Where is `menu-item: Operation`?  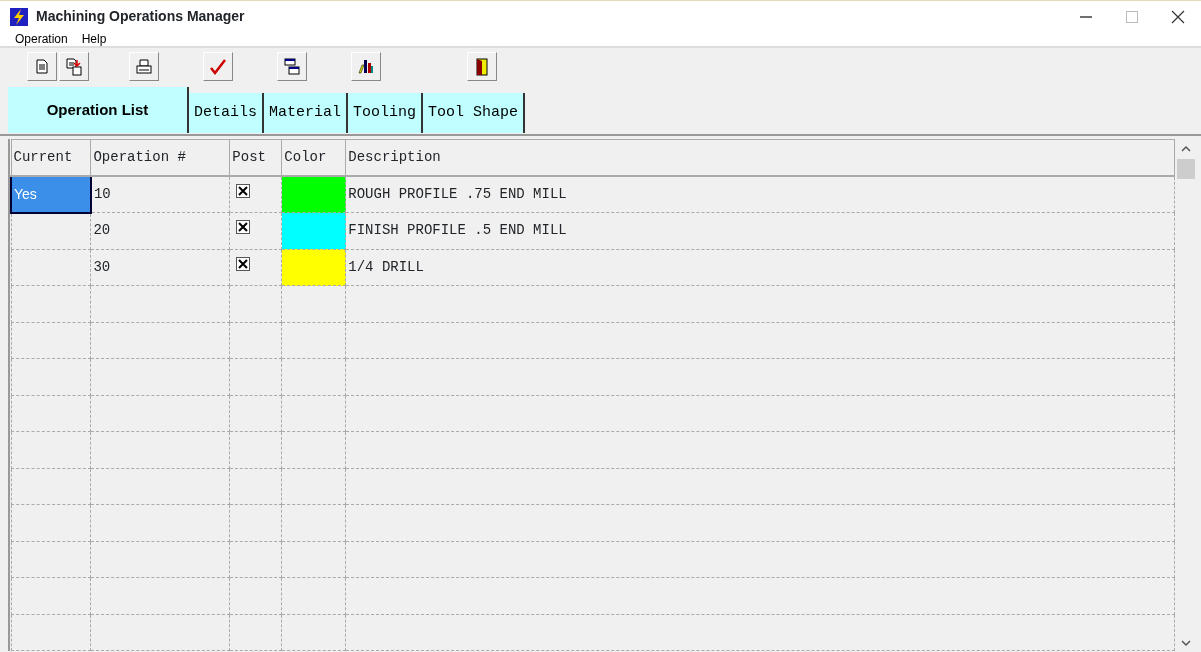 menu-item: Operation is located at coordinates (41, 39).